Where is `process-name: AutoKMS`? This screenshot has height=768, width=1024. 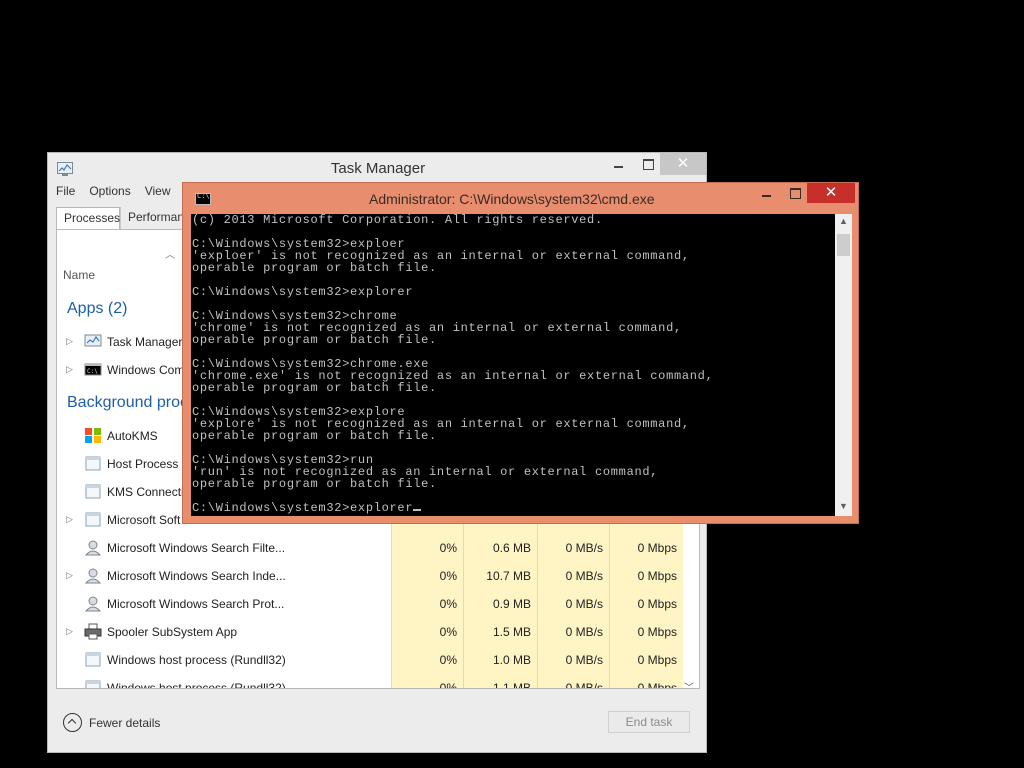
process-name: AutoKMS is located at coordinates (132, 436).